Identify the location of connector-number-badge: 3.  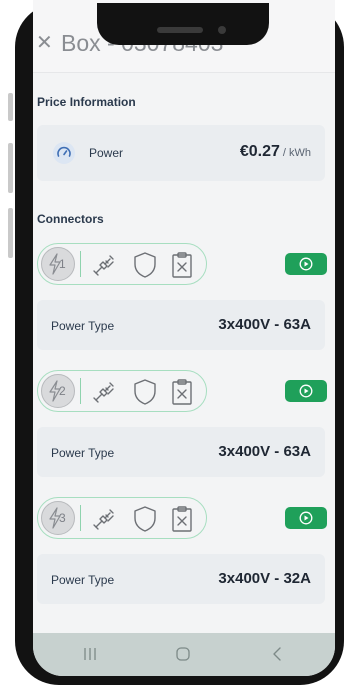
(58, 518).